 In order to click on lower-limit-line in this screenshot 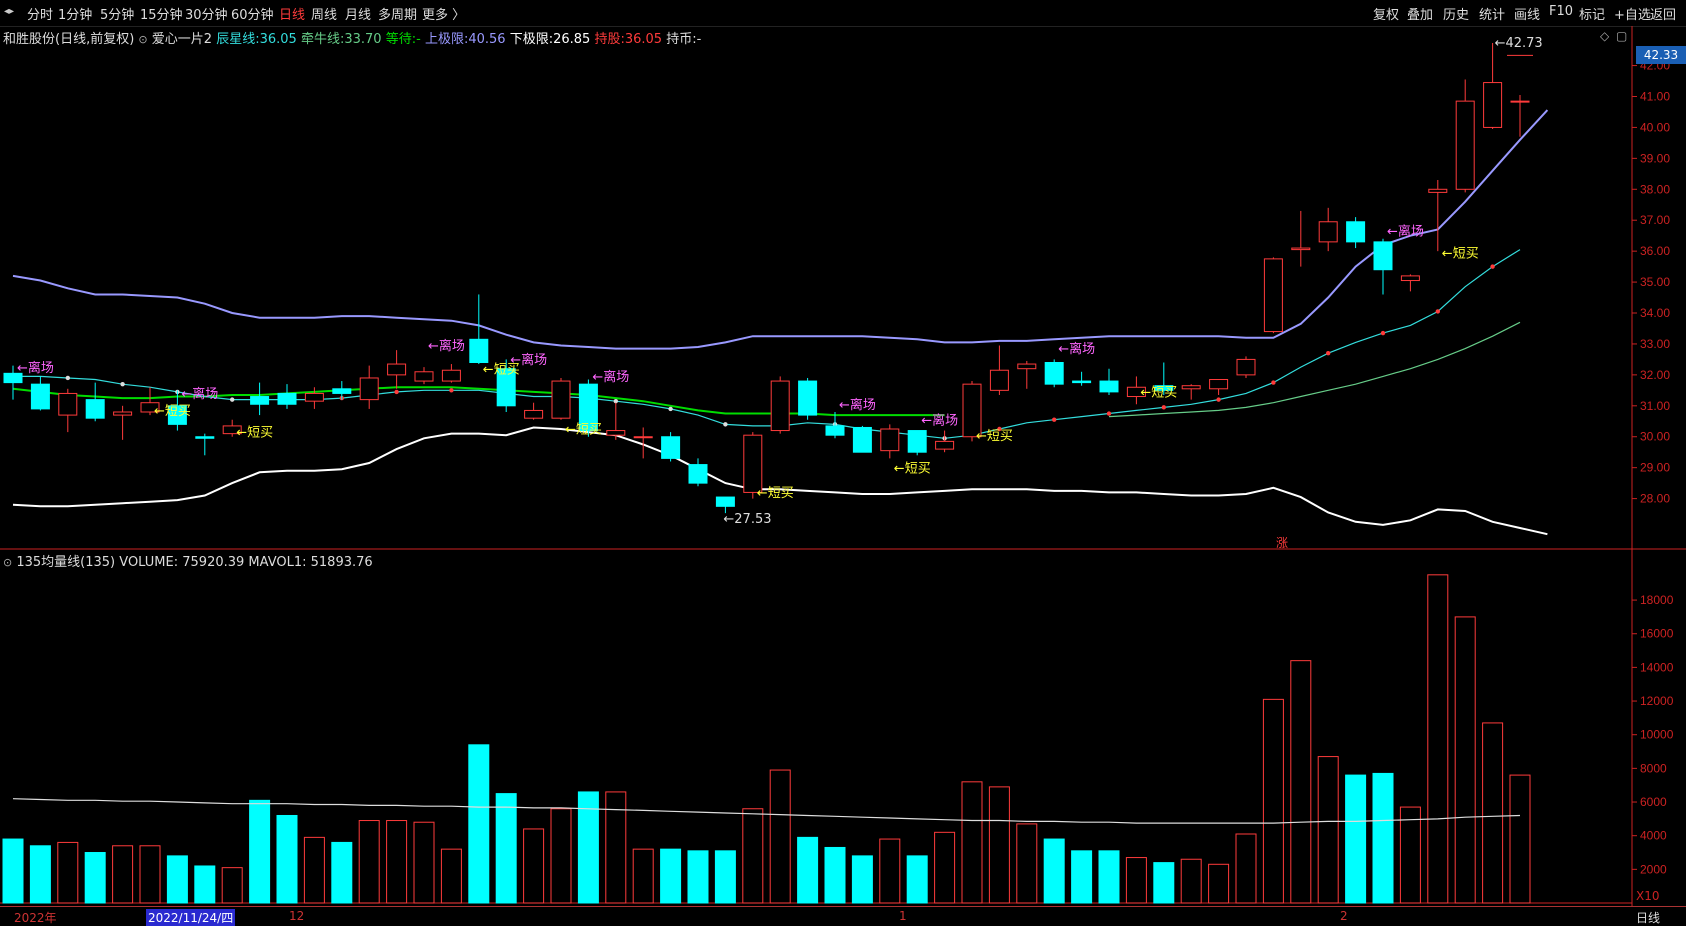, I will do `click(780, 481)`.